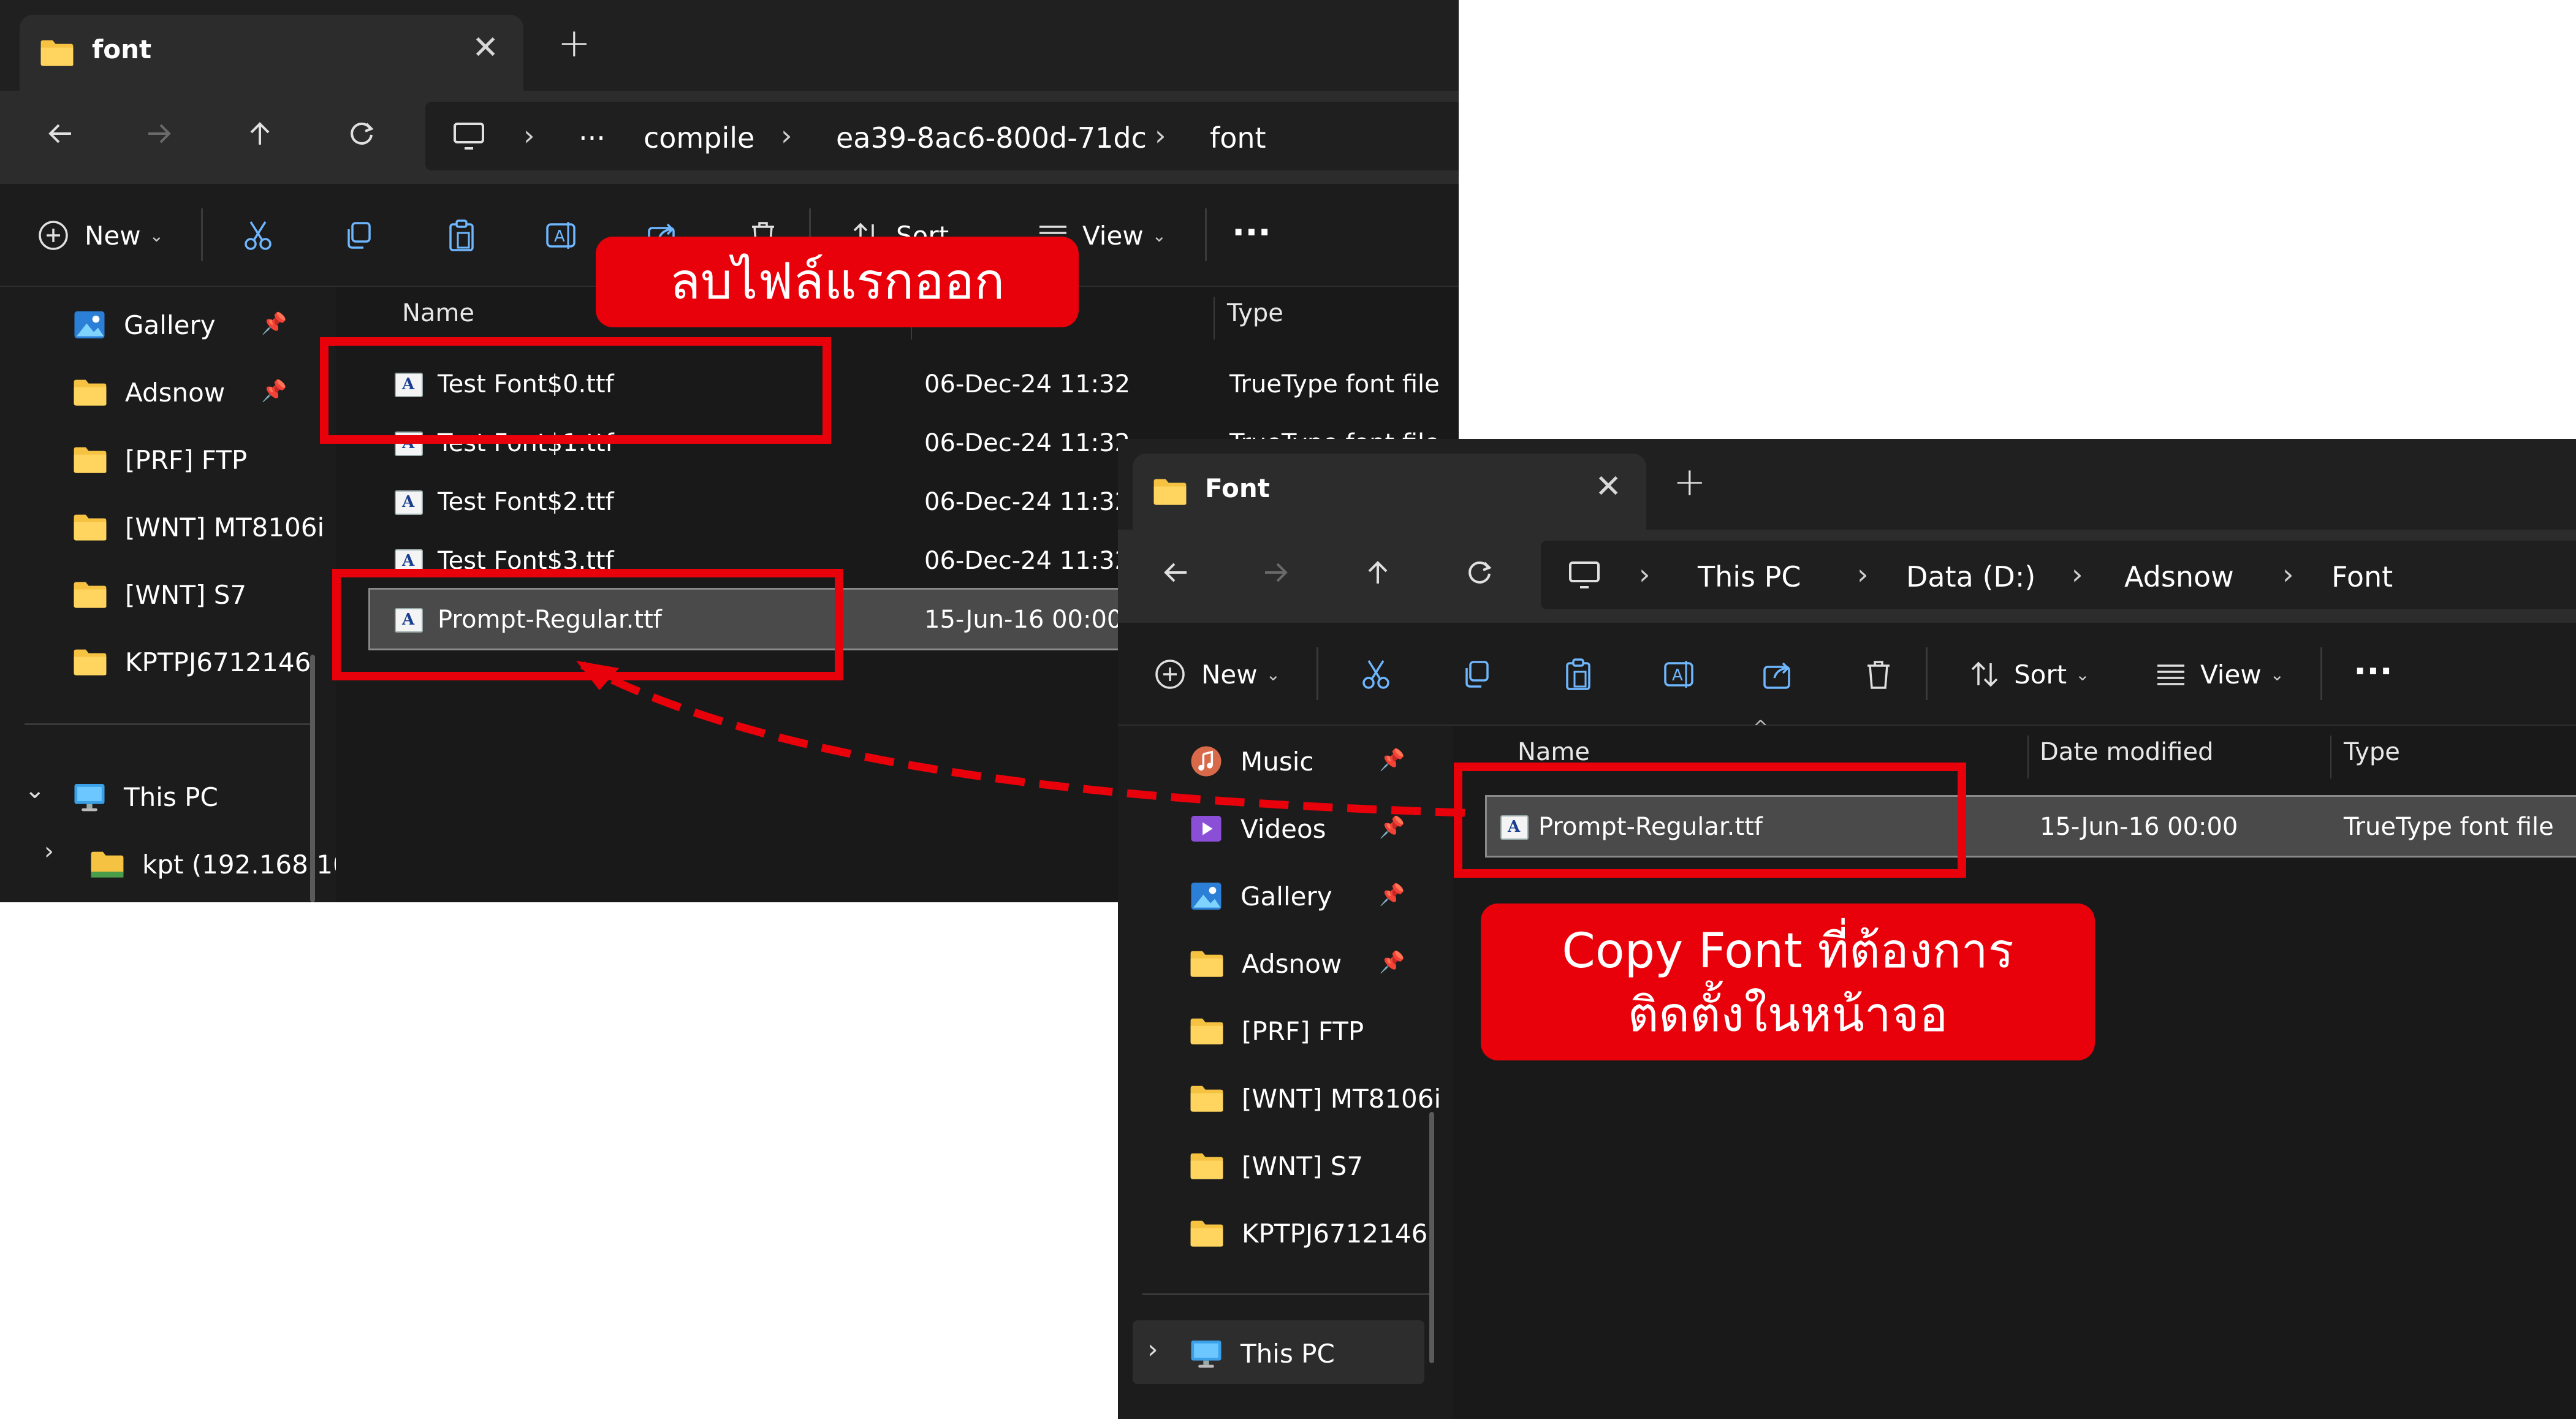 The width and height of the screenshot is (2576, 1419). I want to click on copy-font-callout: Copy Font ที่ต้องการ ติดตั้งในหน้าจอ, so click(1788, 982).